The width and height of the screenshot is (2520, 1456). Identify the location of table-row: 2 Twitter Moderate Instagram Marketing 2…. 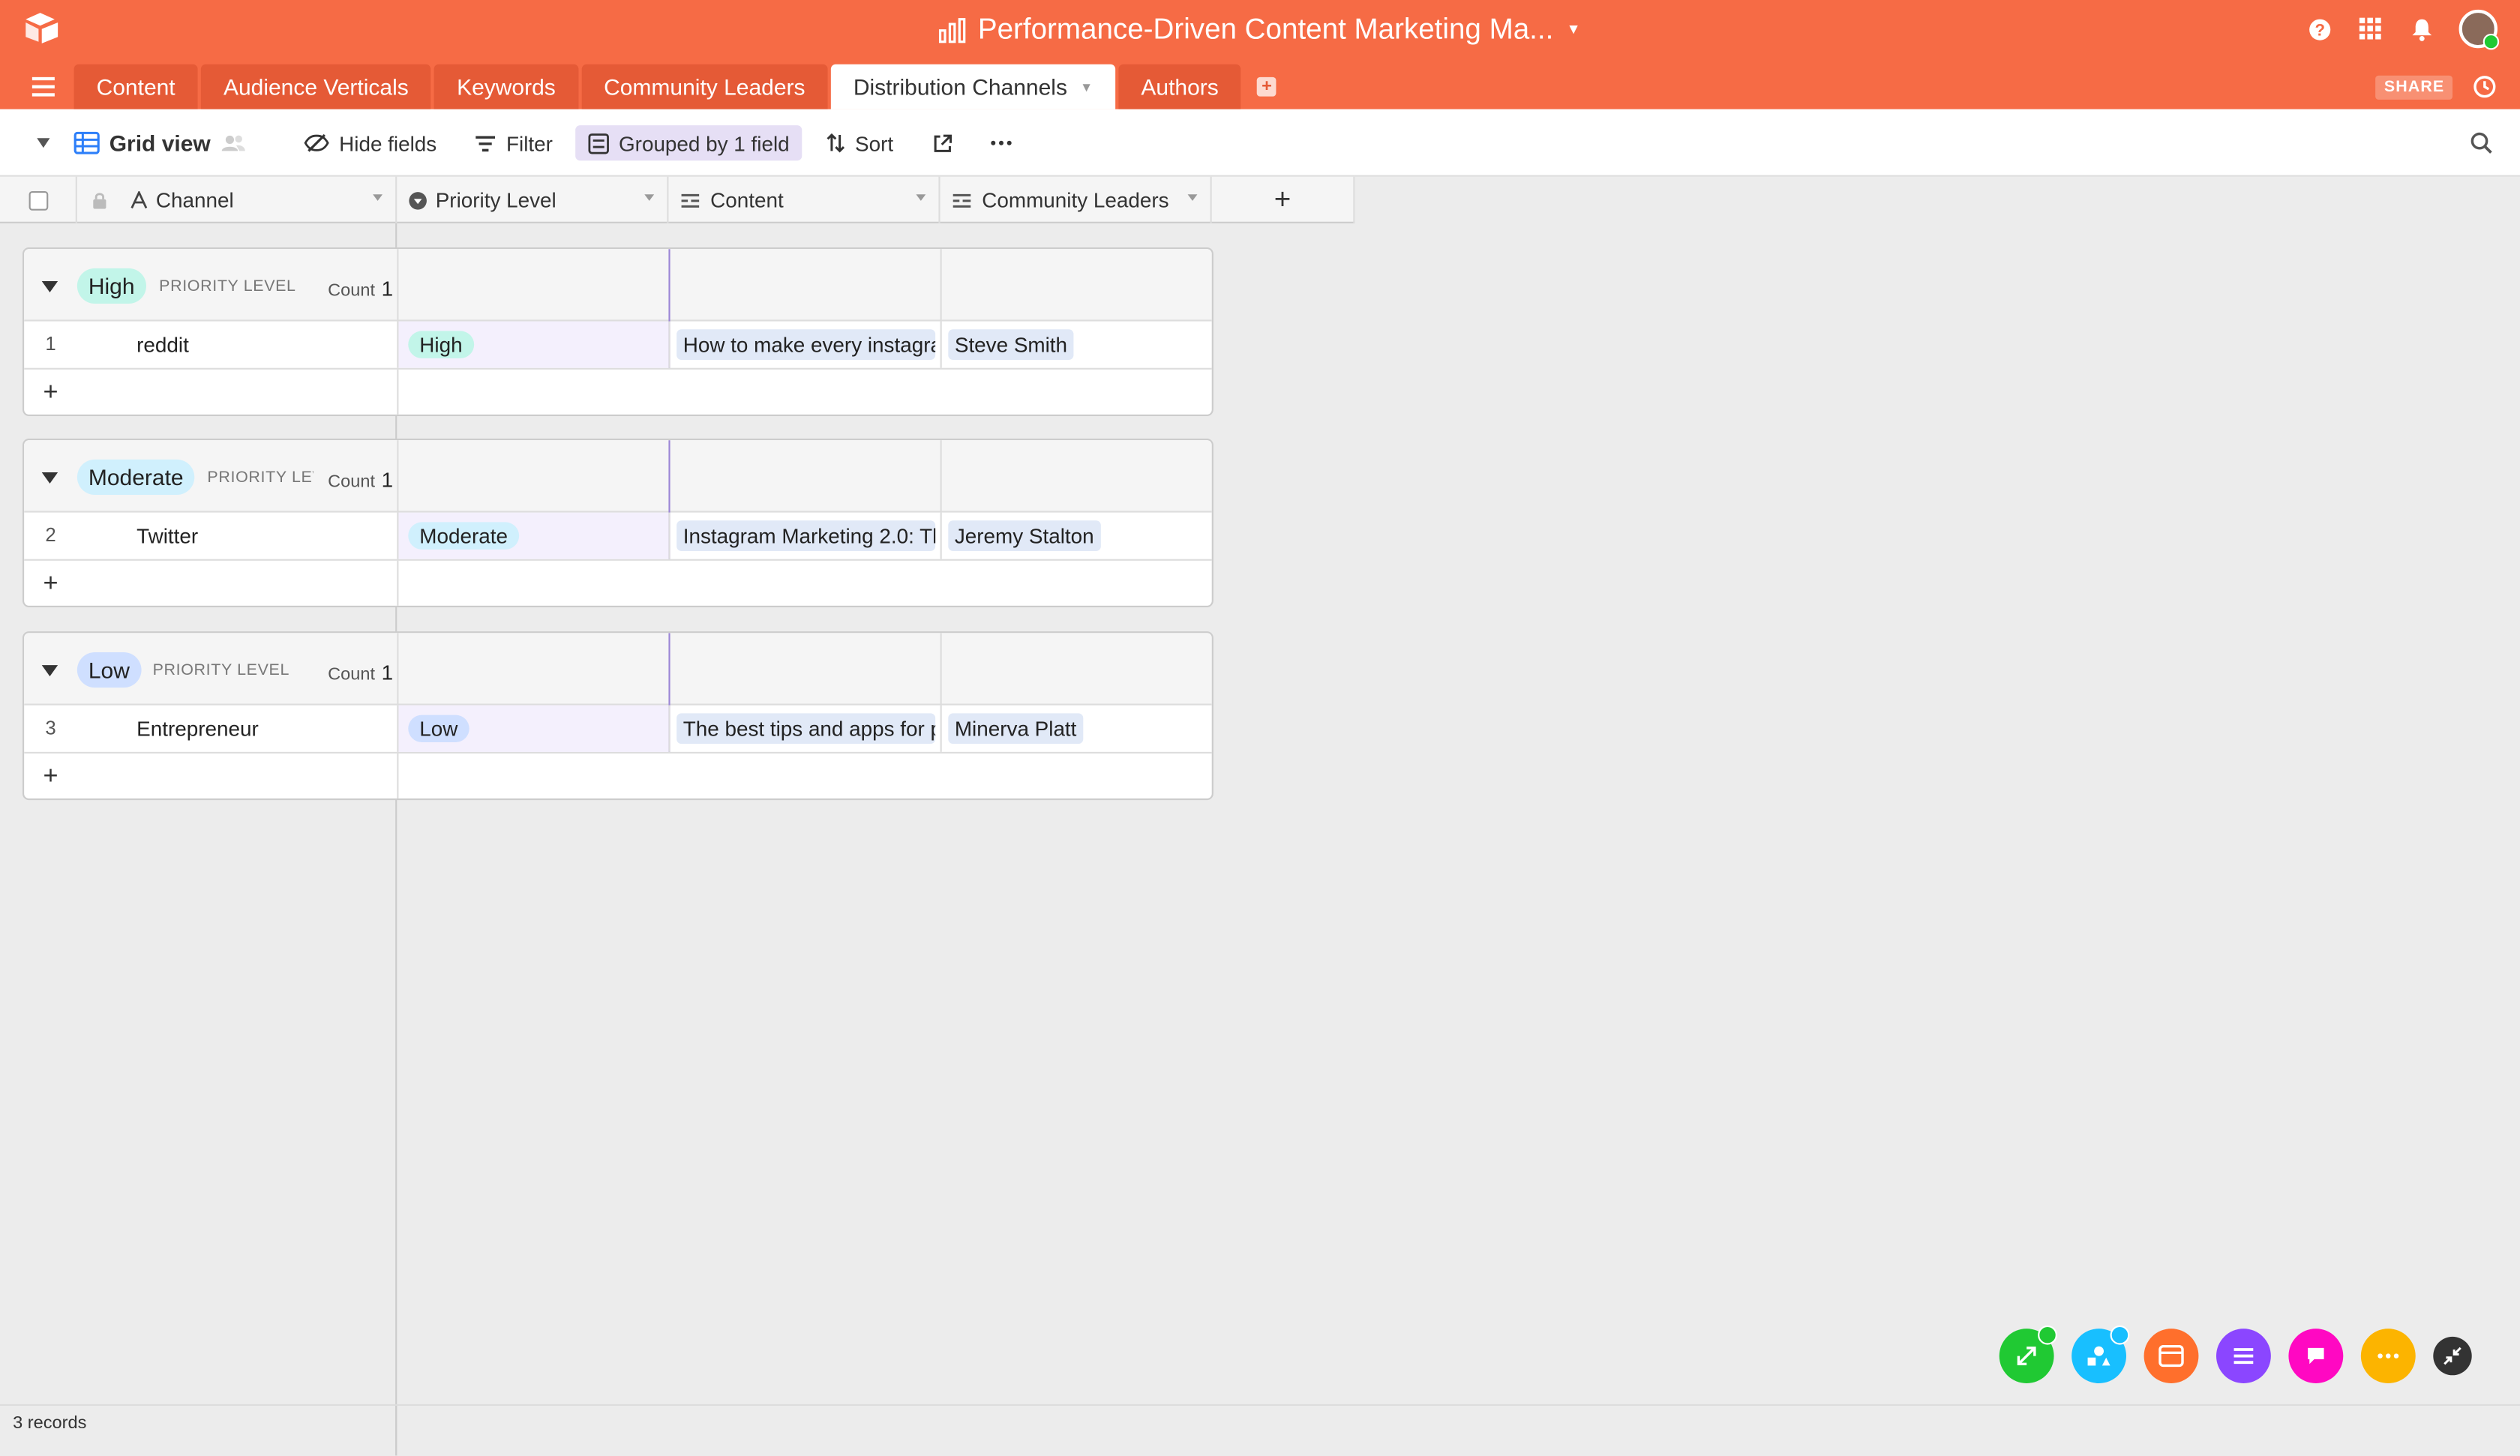
(618, 536).